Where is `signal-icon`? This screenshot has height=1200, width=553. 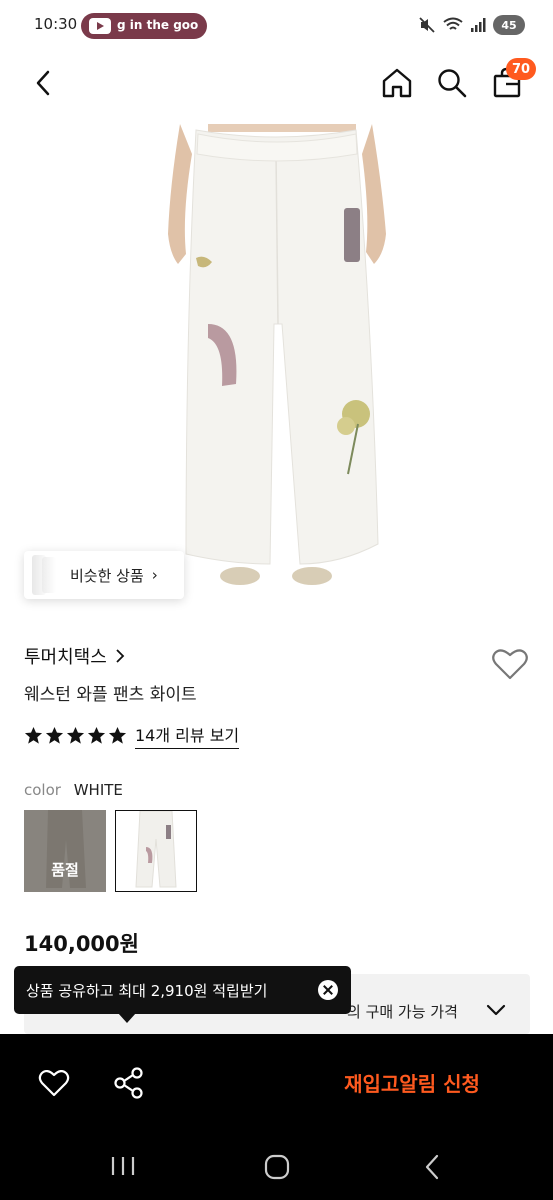
signal-icon is located at coordinates (478, 25).